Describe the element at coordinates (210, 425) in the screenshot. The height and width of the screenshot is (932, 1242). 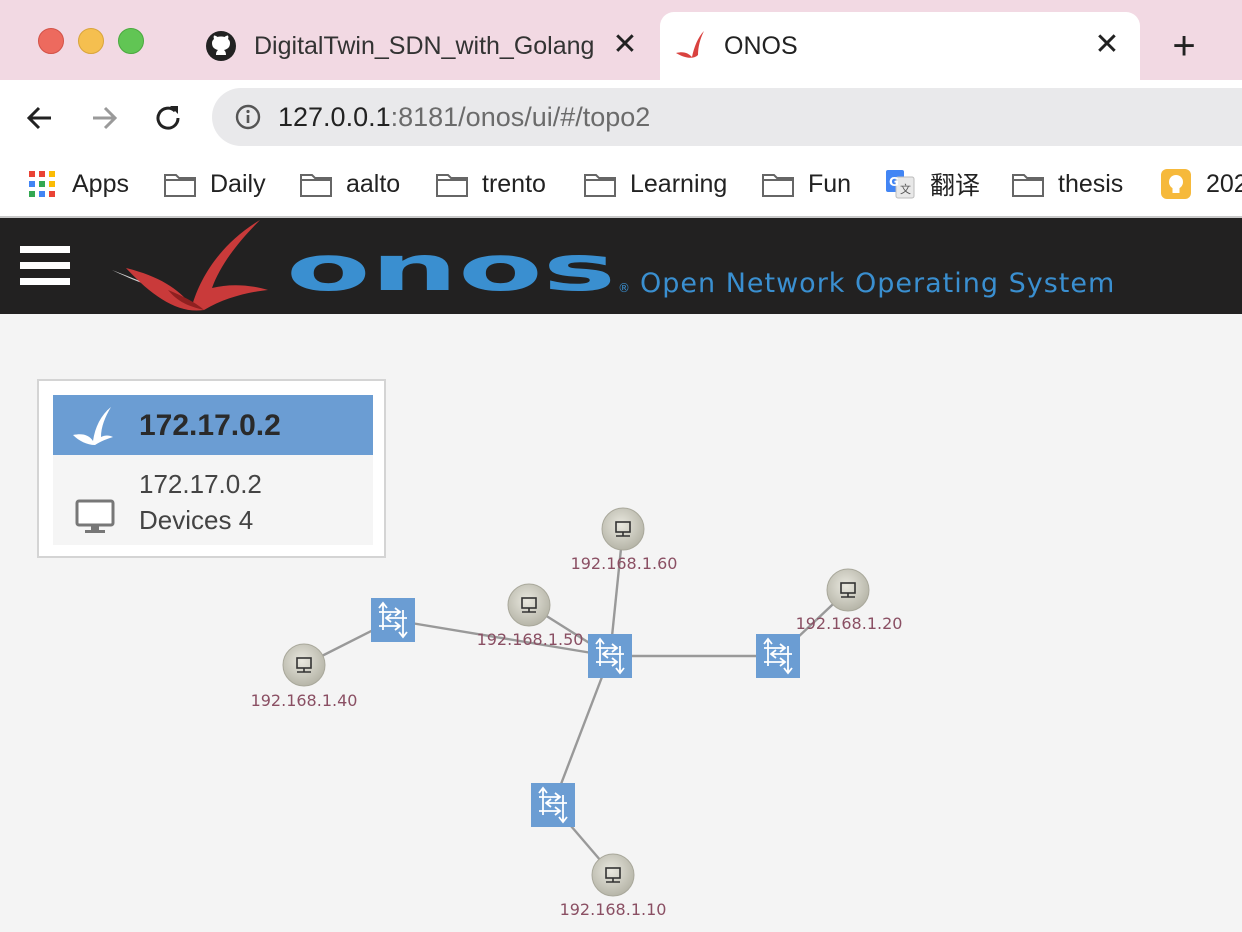
I see `panel-title: 172.17.0.2` at that location.